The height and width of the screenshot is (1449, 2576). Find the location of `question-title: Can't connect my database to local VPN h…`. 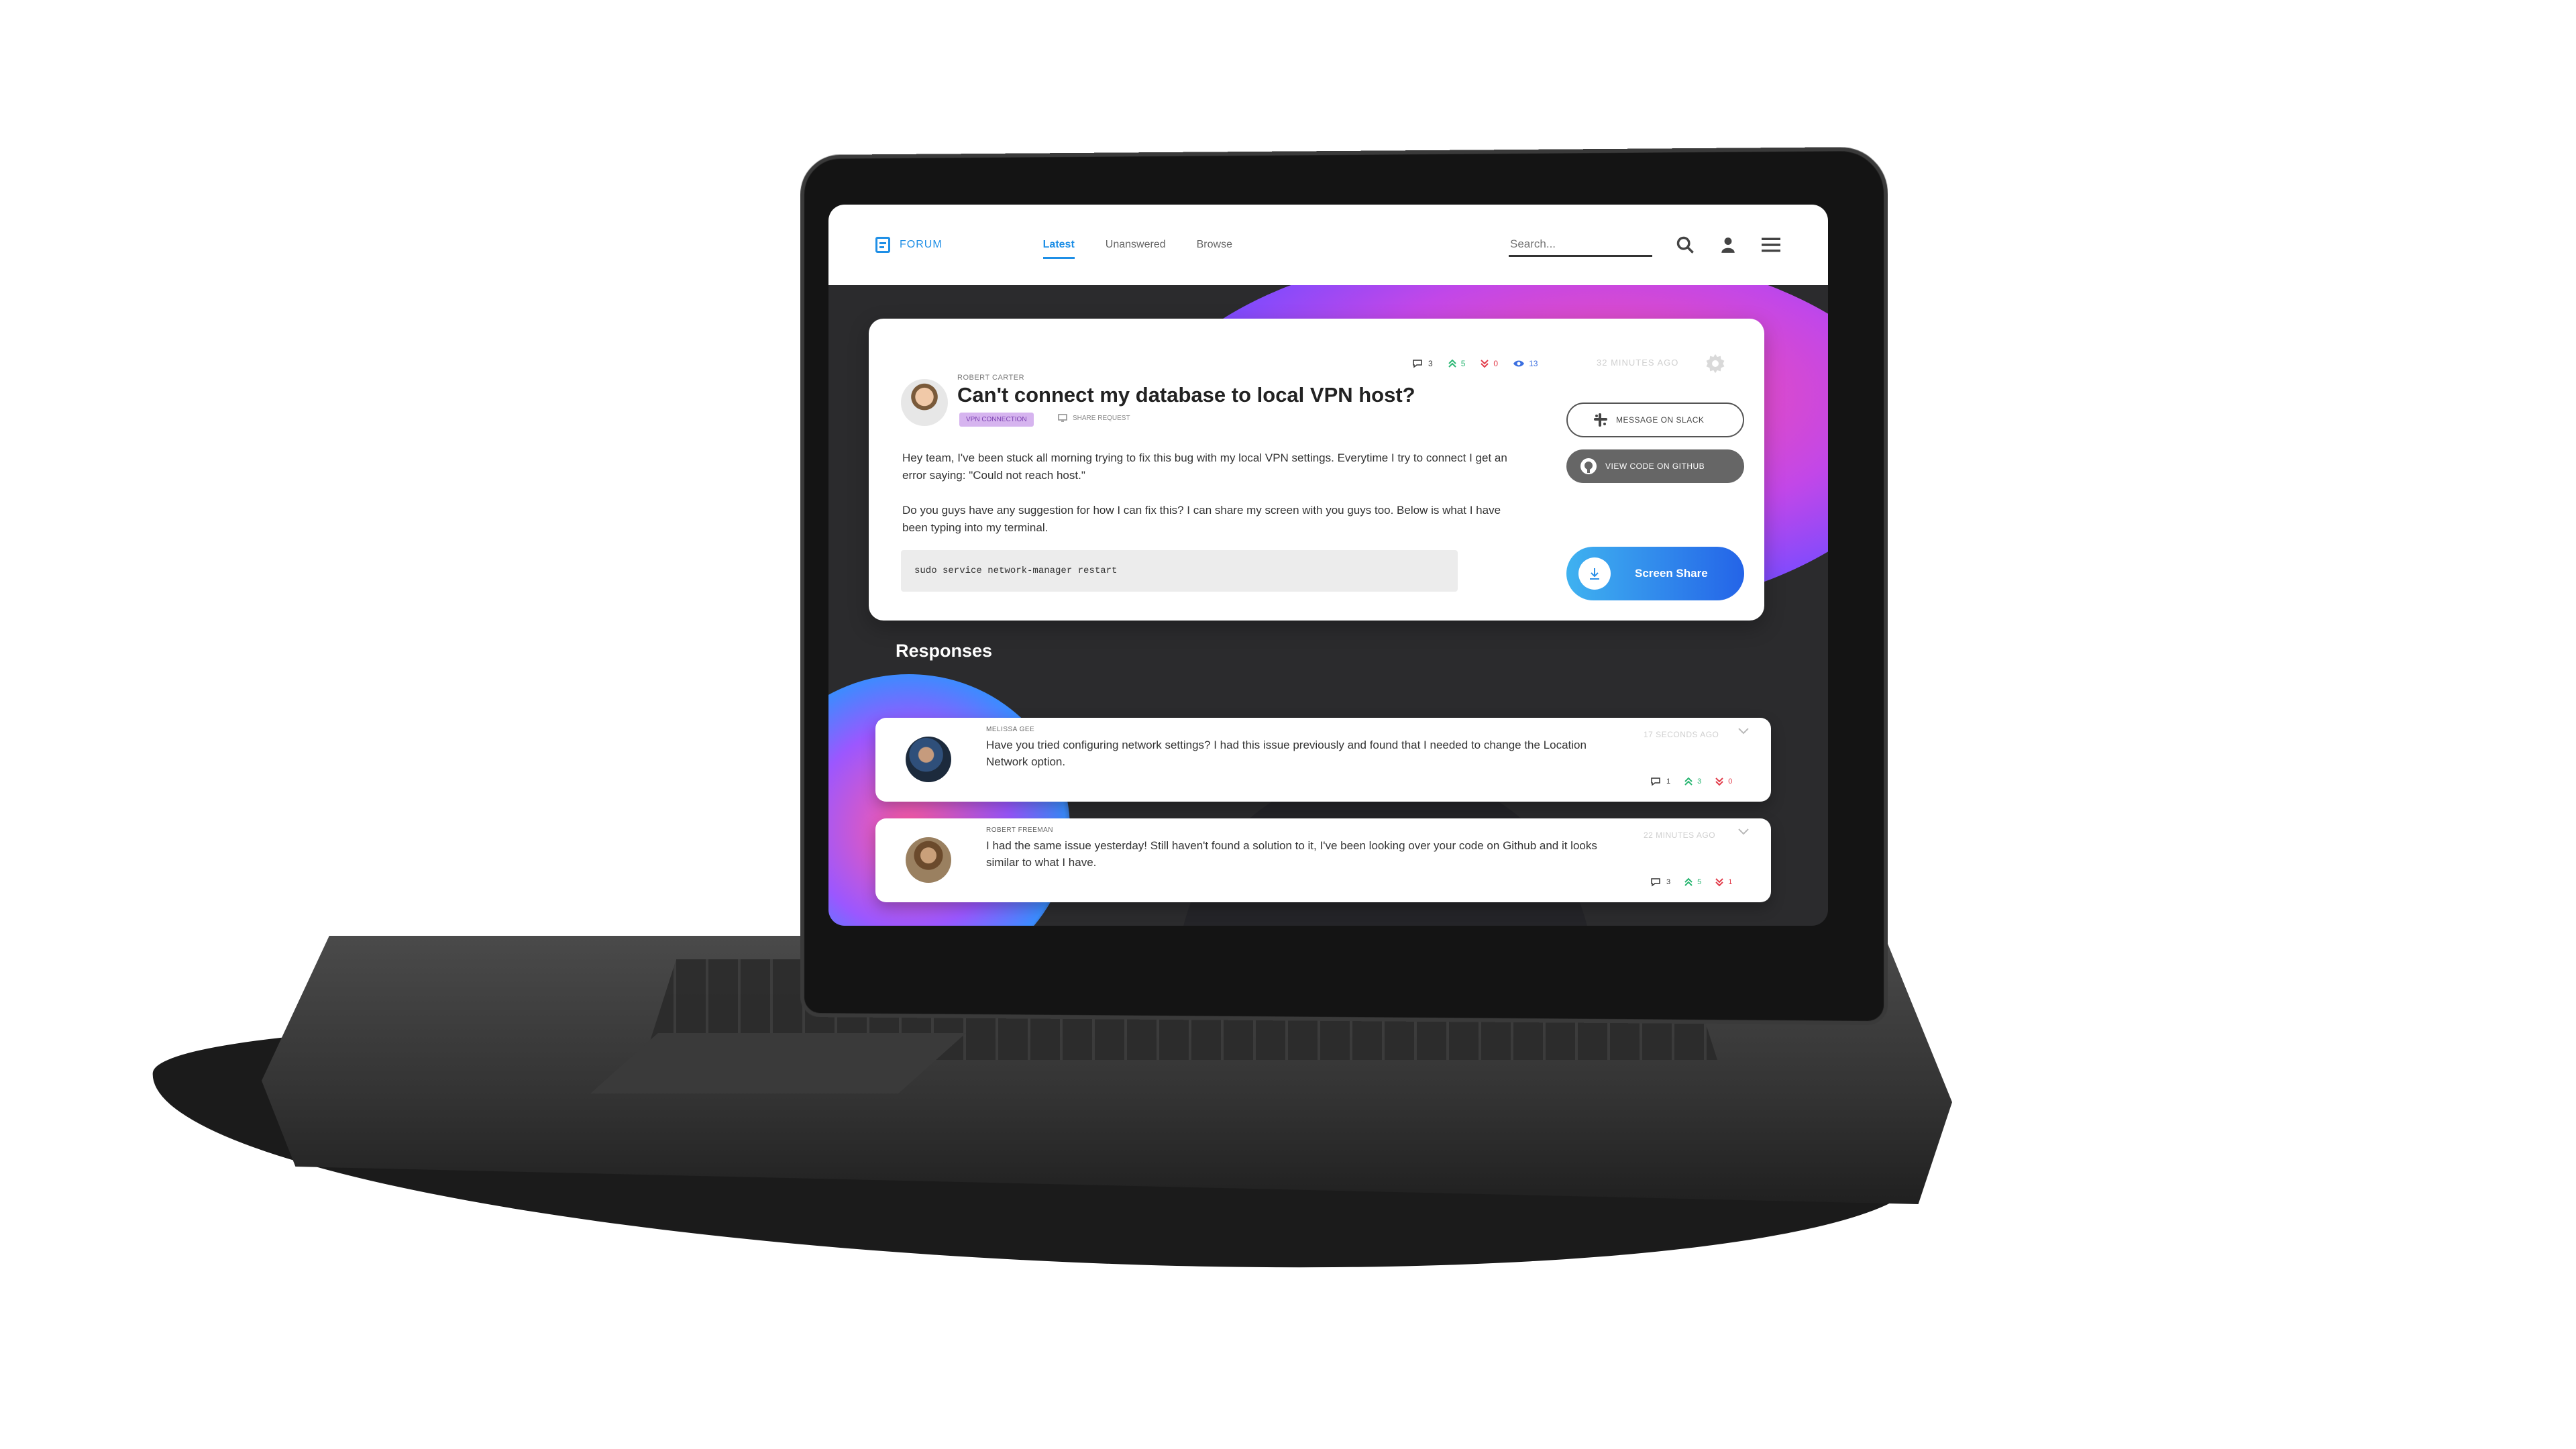

question-title: Can't connect my database to local VPN h… is located at coordinates (1186, 395).